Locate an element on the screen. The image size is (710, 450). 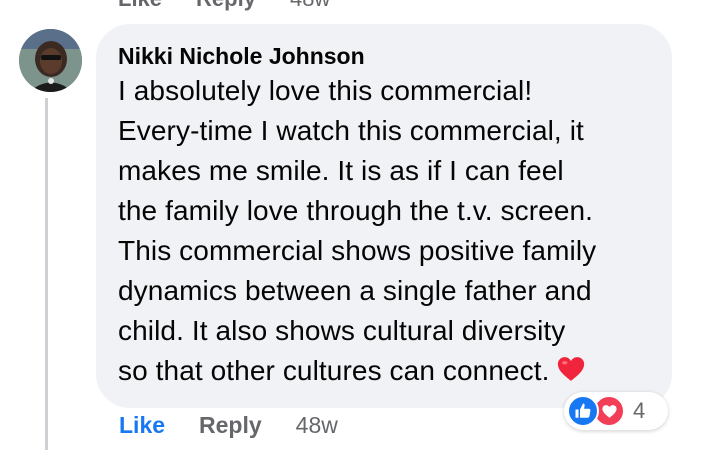
like-link: Like is located at coordinates (142, 425).